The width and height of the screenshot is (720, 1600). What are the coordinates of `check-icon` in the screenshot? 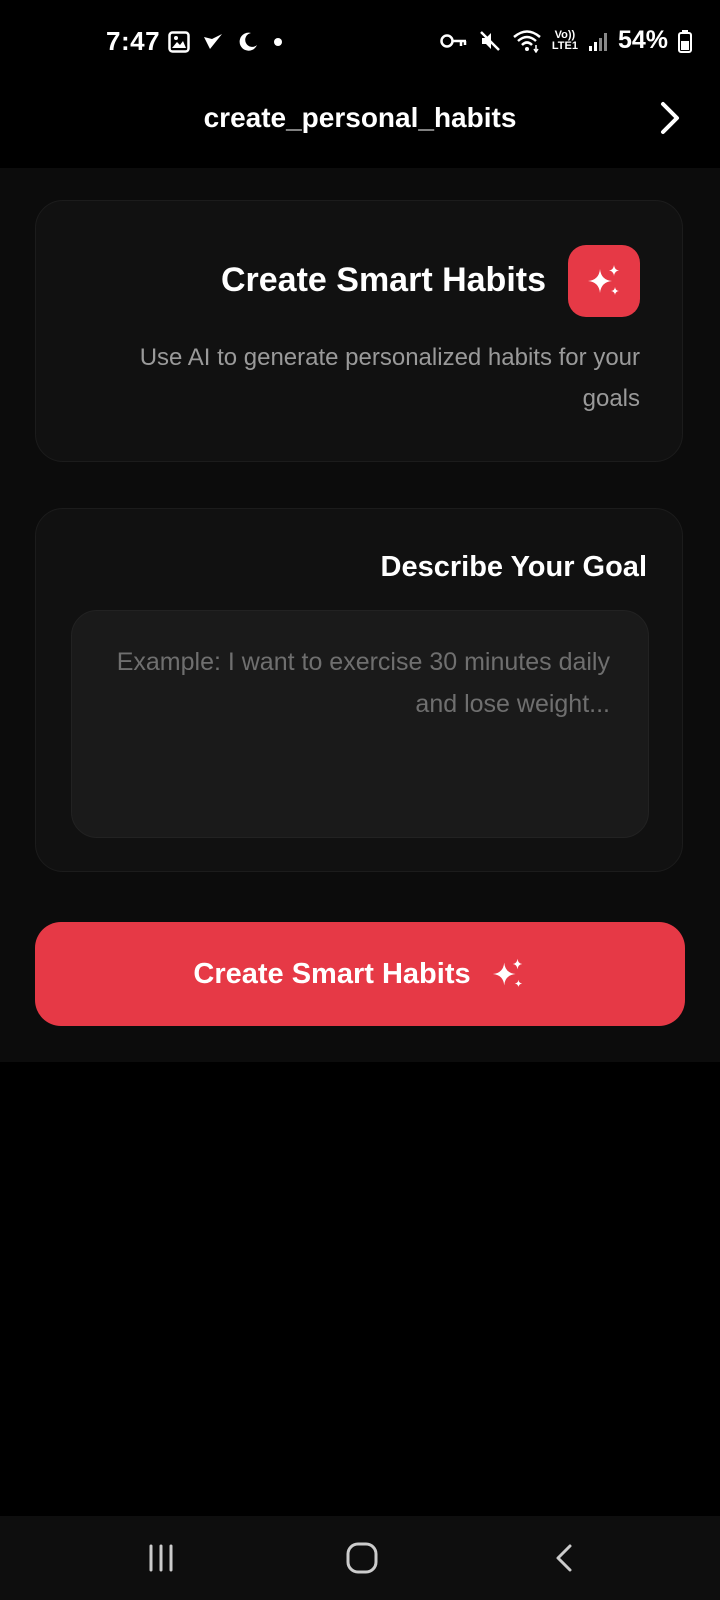 It's located at (213, 41).